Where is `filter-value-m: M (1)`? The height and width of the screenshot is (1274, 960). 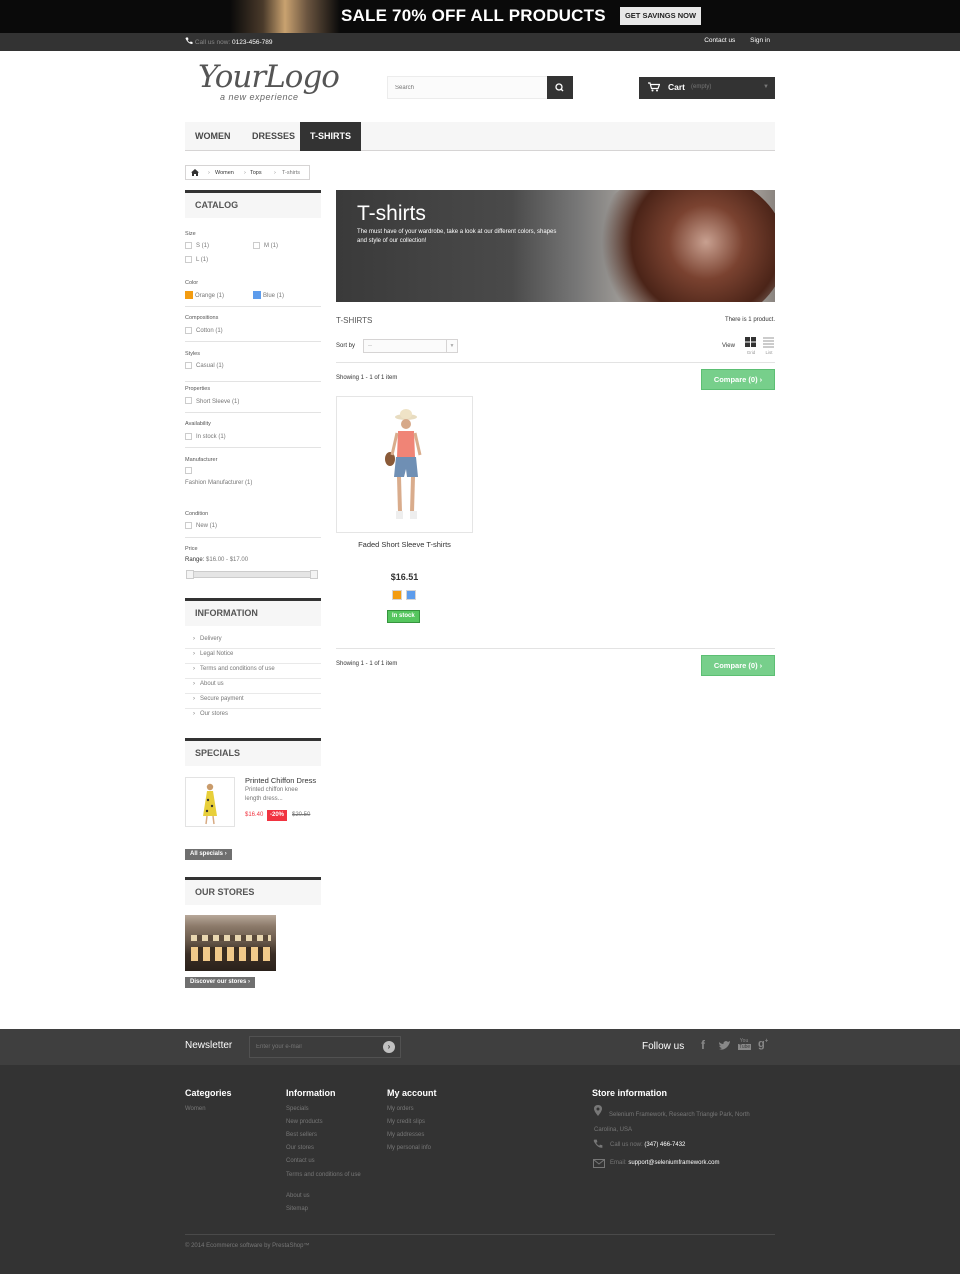
filter-value-m: M (1) is located at coordinates (271, 246).